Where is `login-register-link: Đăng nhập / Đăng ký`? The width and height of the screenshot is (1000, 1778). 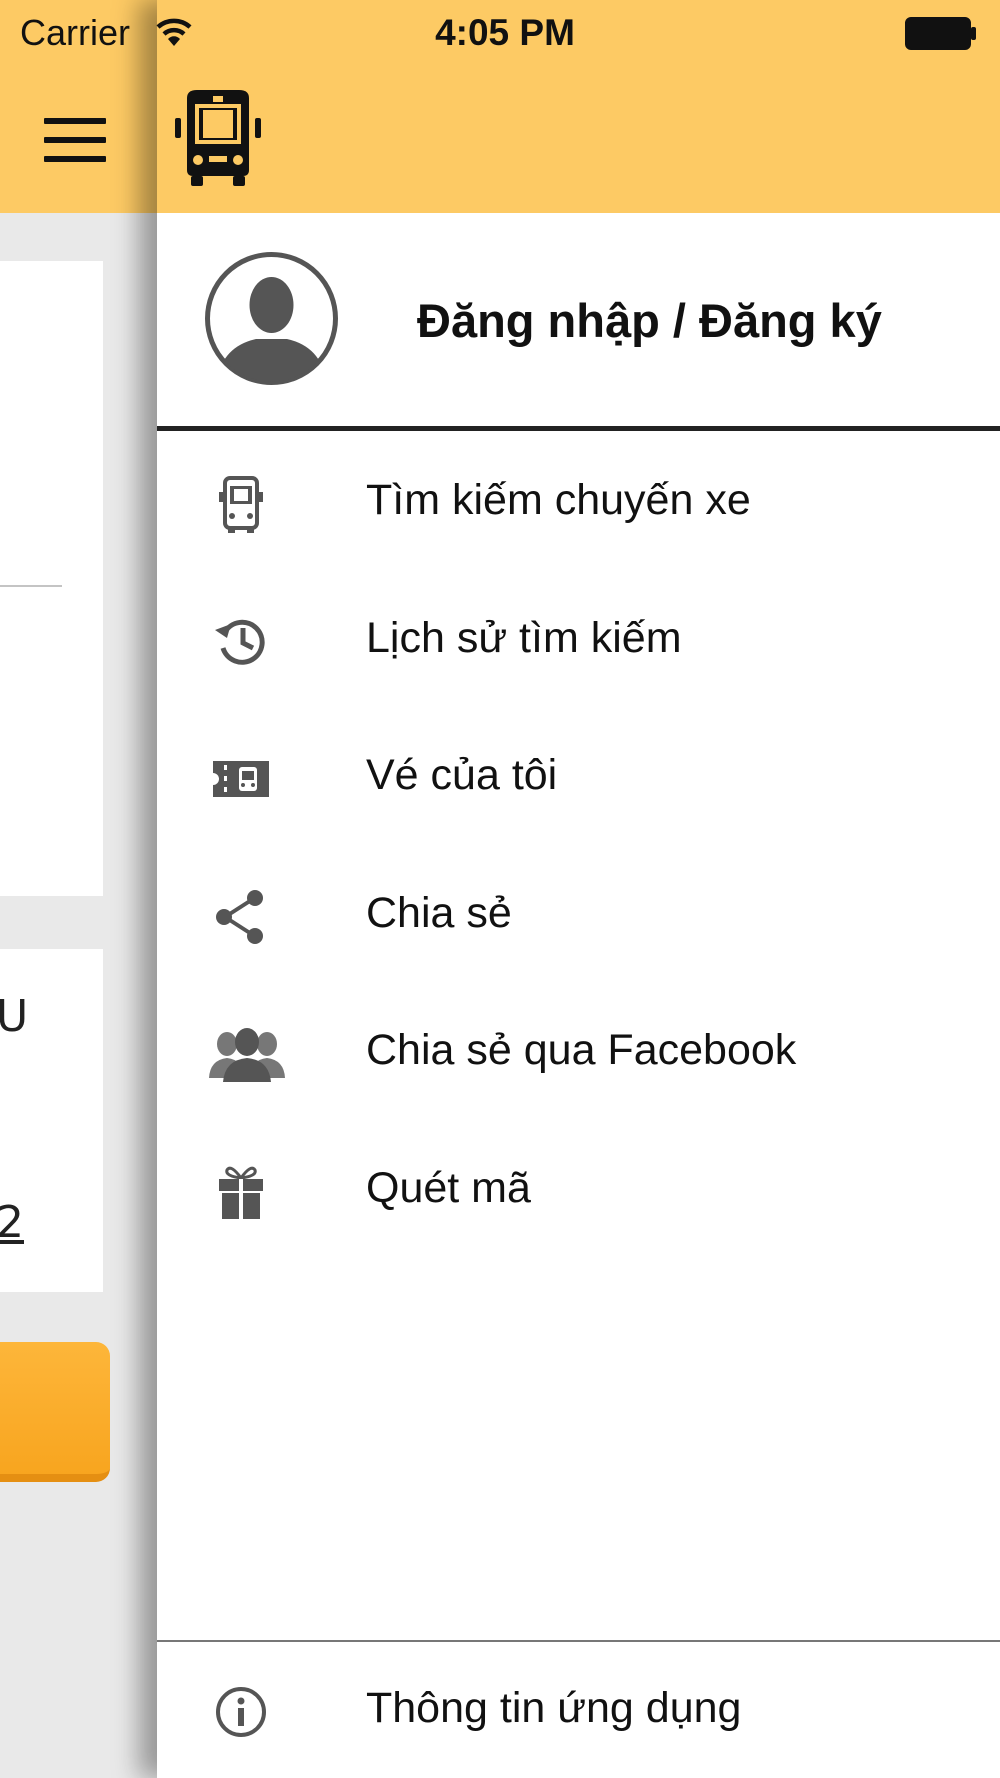
login-register-link: Đăng nhập / Đăng ký is located at coordinates (649, 320).